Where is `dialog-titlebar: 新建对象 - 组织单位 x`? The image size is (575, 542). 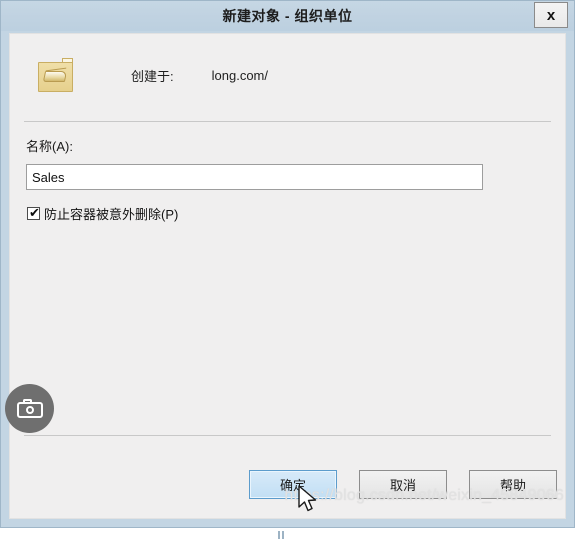
dialog-titlebar: 新建对象 - 组织单位 x is located at coordinates (287, 16).